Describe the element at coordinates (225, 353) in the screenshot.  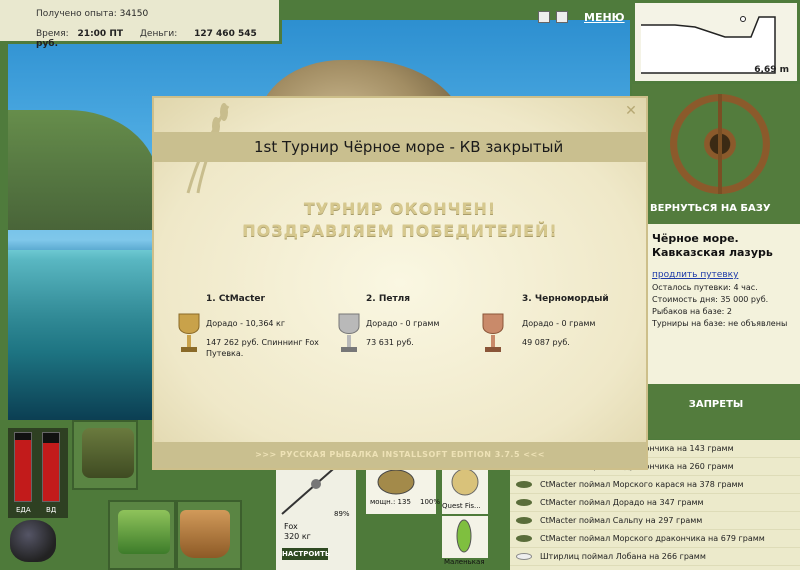
I see `winner-prize-extra: Путевка.` at that location.